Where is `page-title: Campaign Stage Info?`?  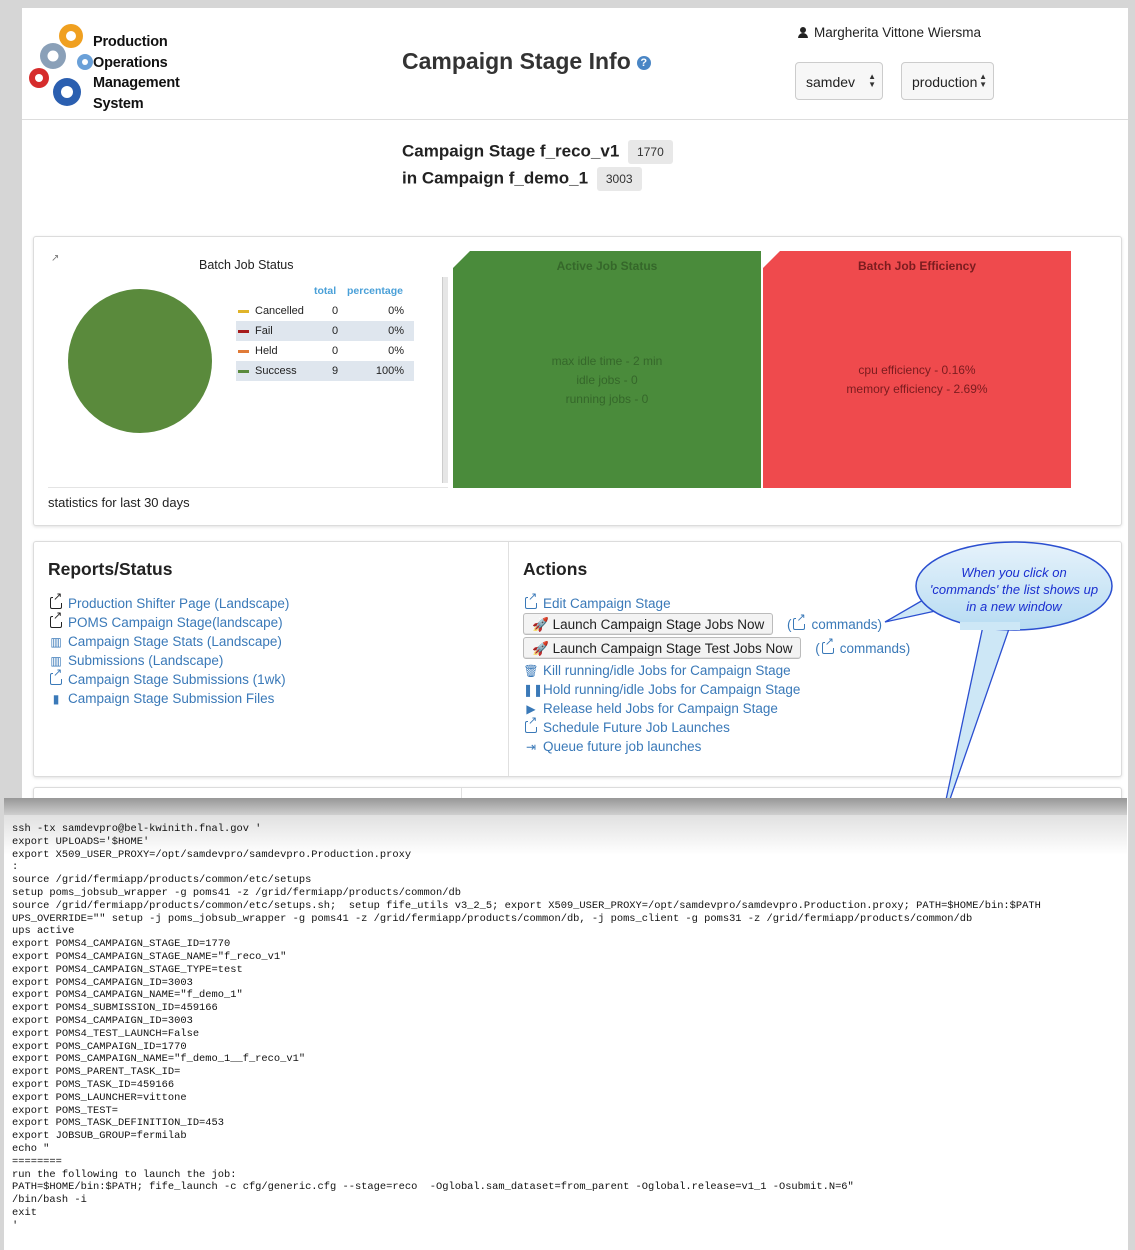 page-title: Campaign Stage Info? is located at coordinates (526, 61).